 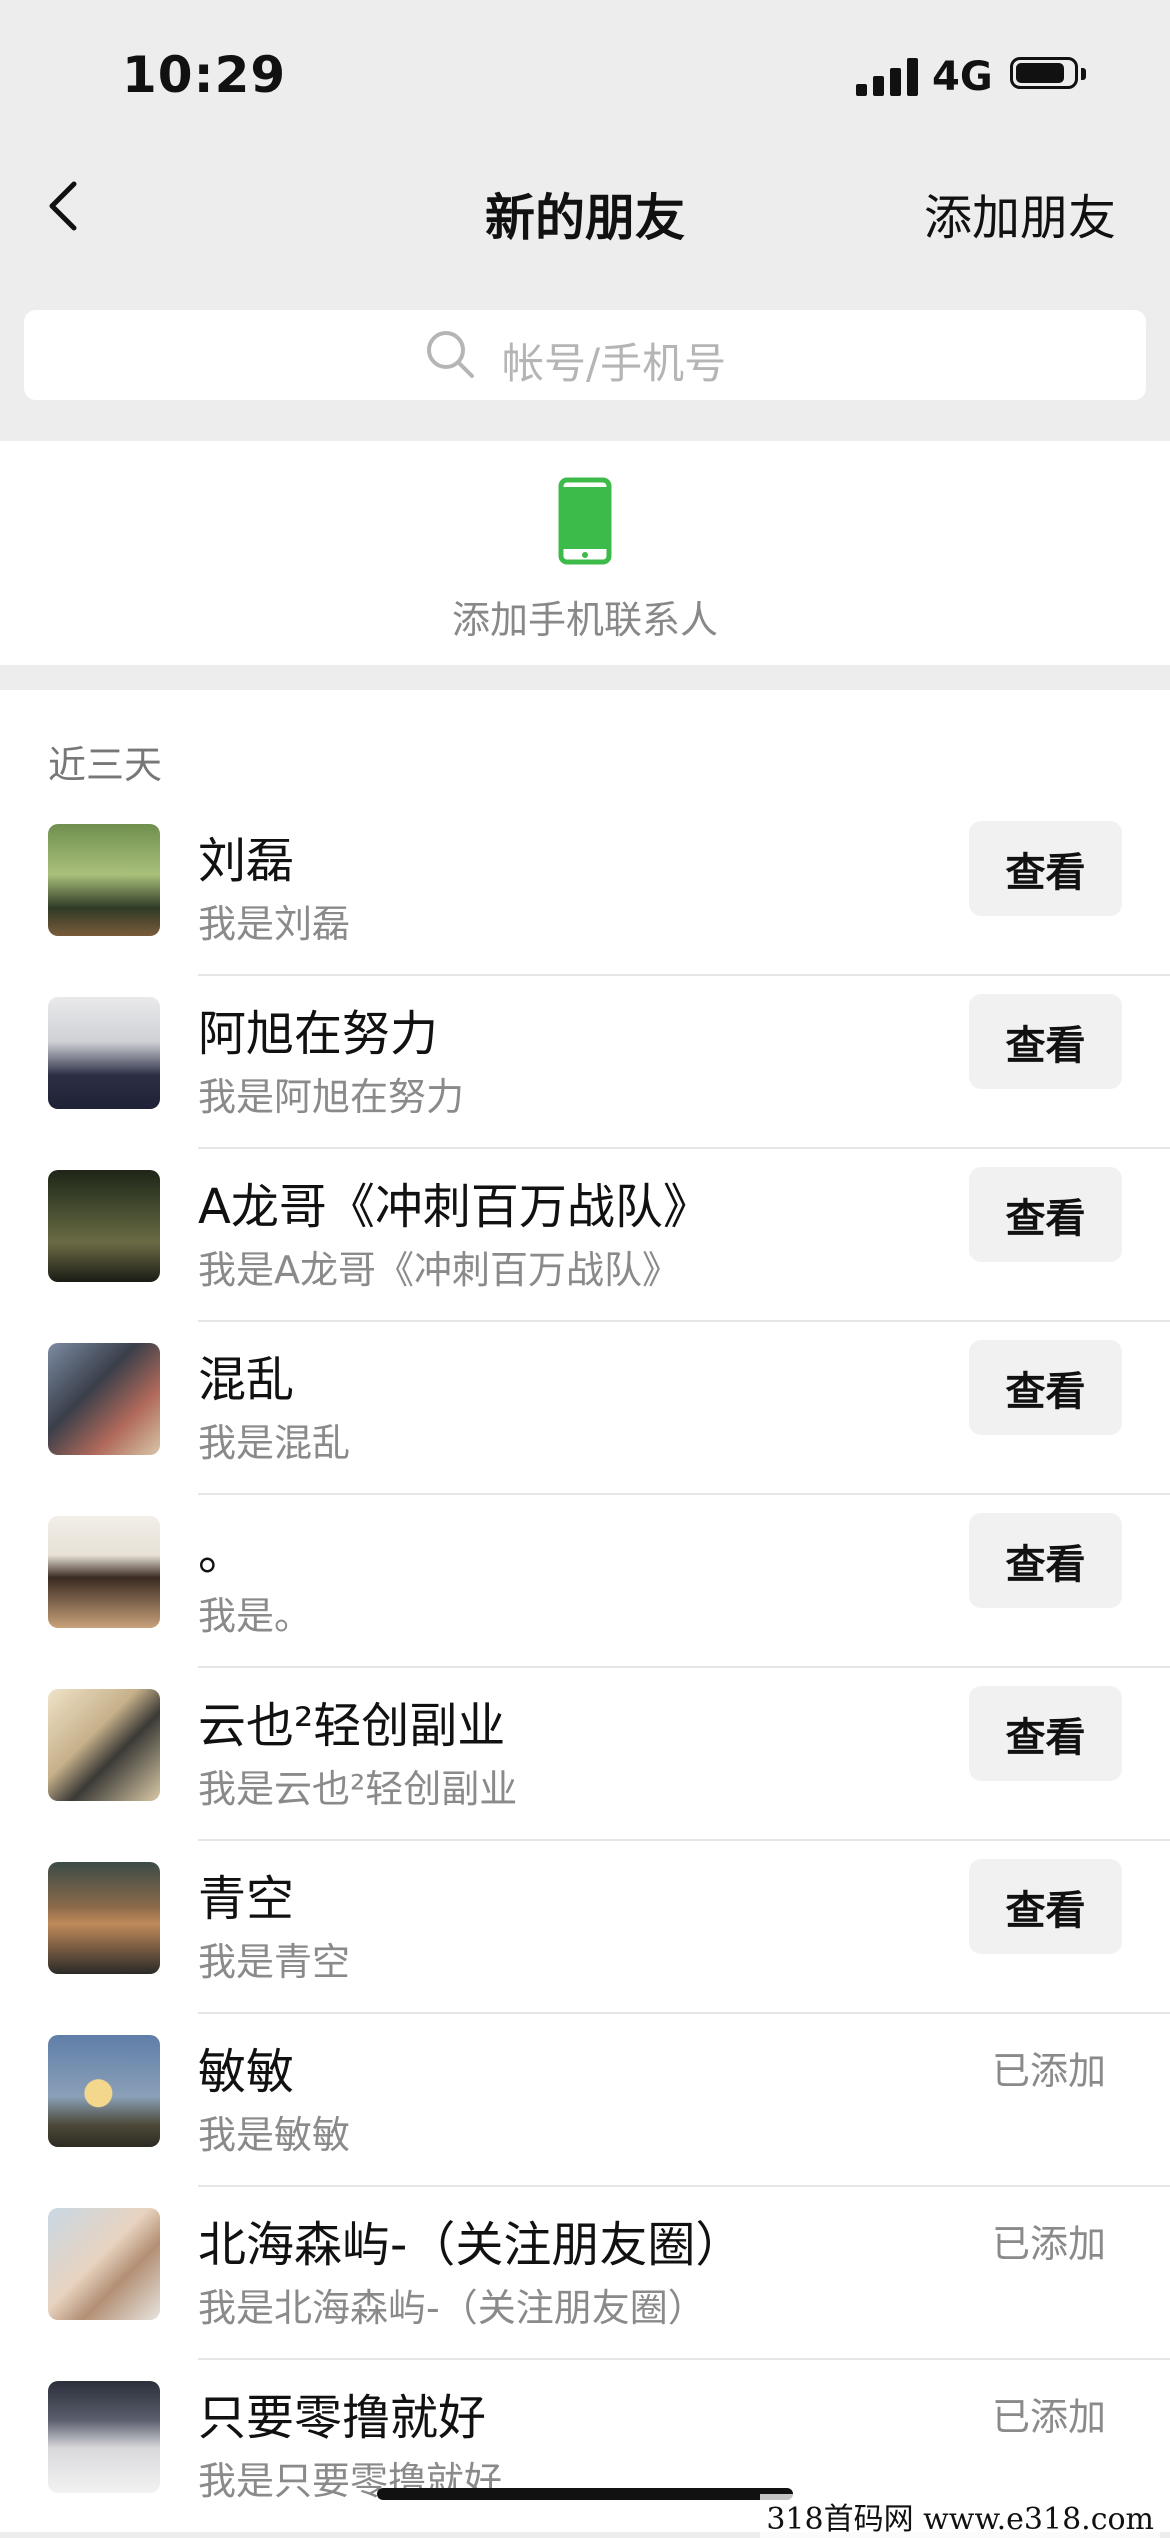 What do you see at coordinates (585, 1581) in the screenshot?
I see `list-item: 。 我是。 查看` at bounding box center [585, 1581].